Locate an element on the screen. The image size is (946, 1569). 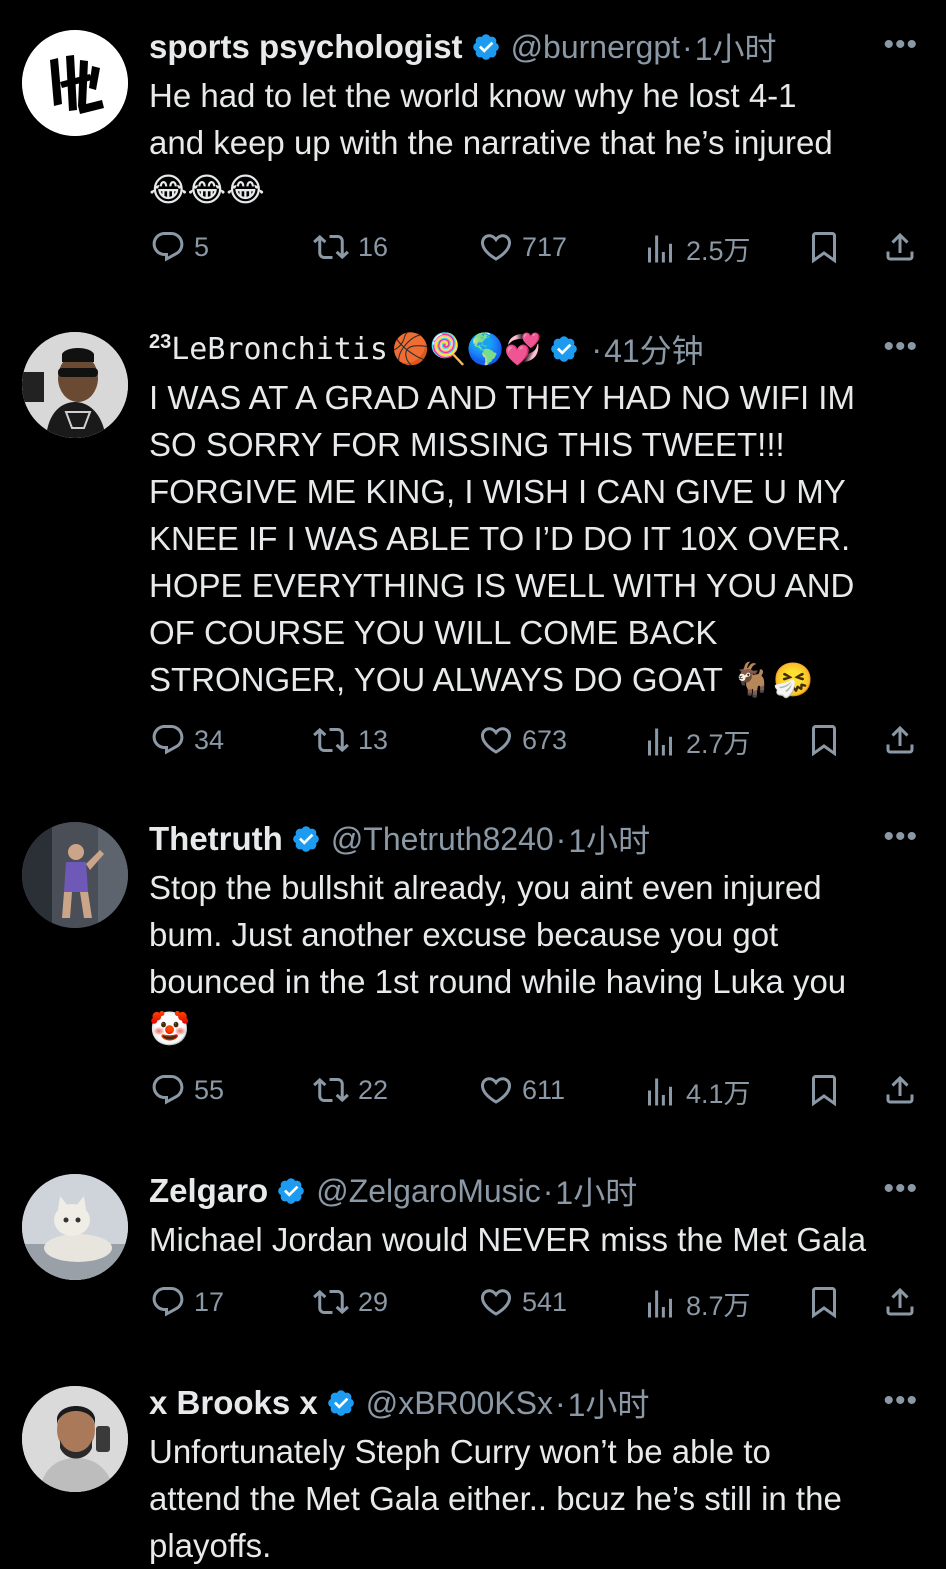
retweet-button: 16 is located at coordinates (350, 247).